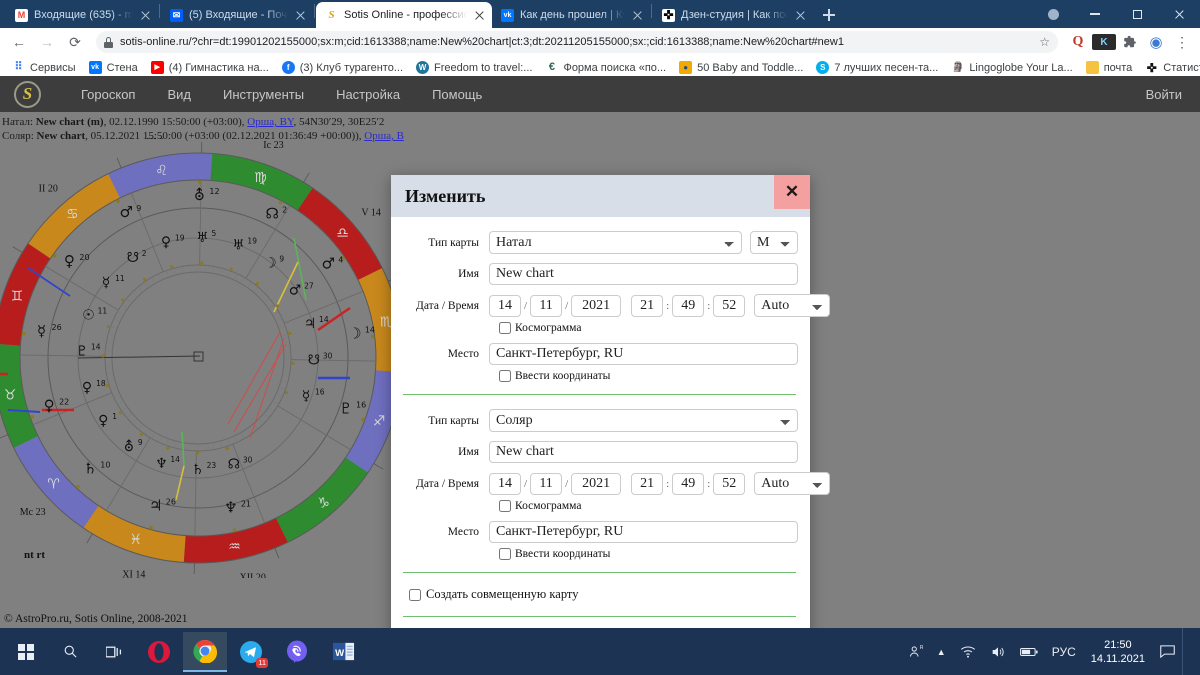 This screenshot has height=675, width=1200. I want to click on bookmark-item: ✜ Статистика, so click(1169, 67).